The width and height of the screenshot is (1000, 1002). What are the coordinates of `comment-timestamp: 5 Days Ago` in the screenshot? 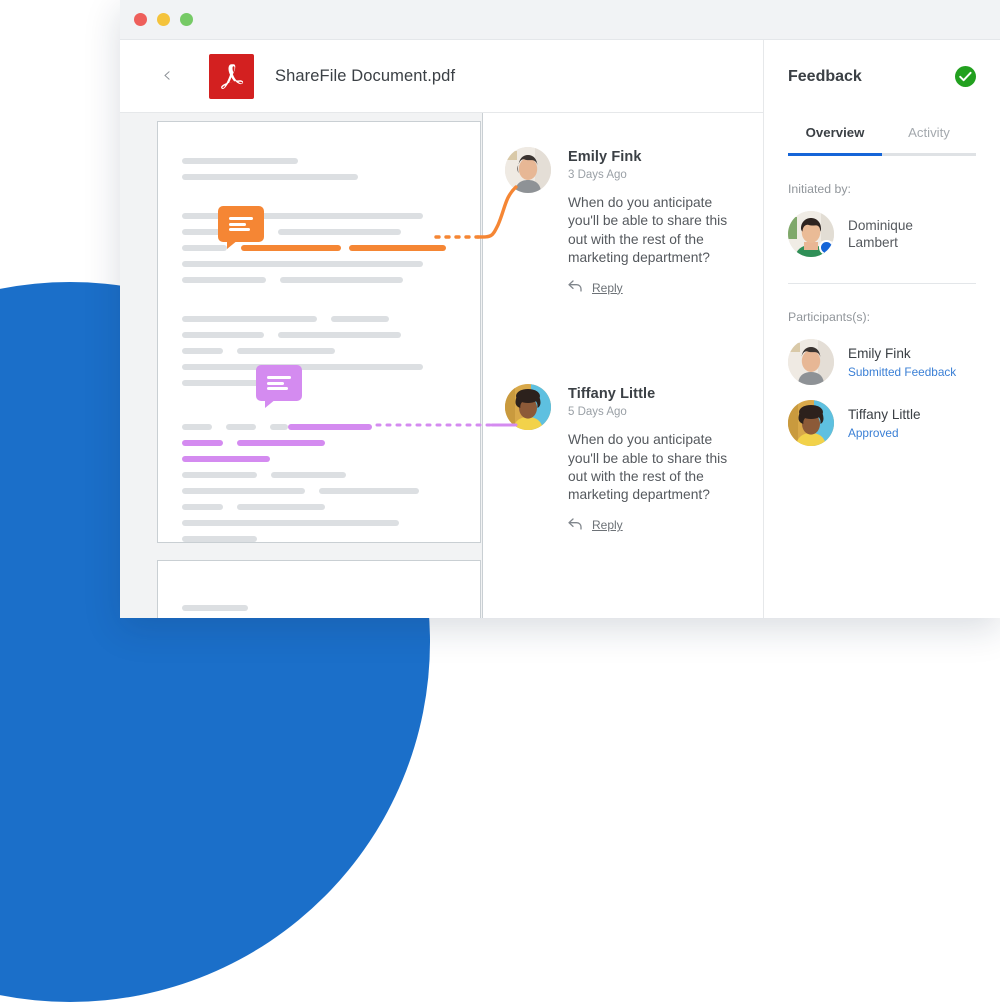 It's located at (597, 412).